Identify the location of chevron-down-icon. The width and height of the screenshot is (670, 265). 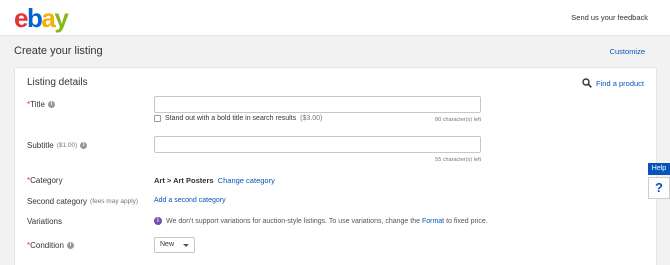
(186, 245).